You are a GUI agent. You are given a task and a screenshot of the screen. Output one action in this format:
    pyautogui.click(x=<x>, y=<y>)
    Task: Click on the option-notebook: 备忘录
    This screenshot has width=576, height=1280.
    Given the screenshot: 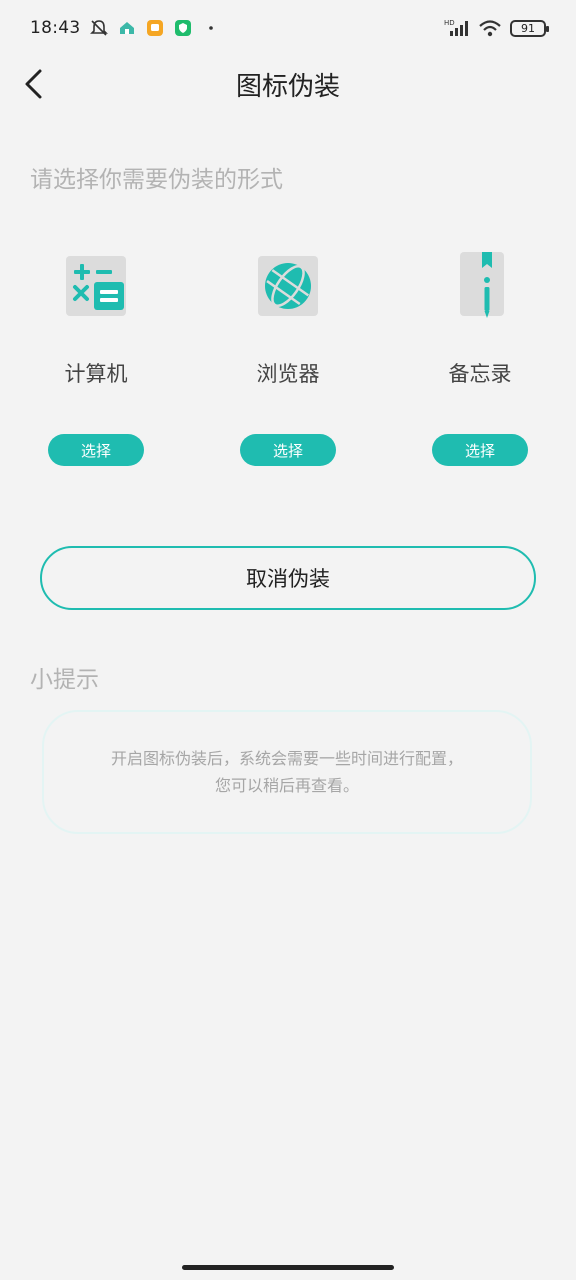 What is the action you would take?
    pyautogui.click(x=480, y=319)
    